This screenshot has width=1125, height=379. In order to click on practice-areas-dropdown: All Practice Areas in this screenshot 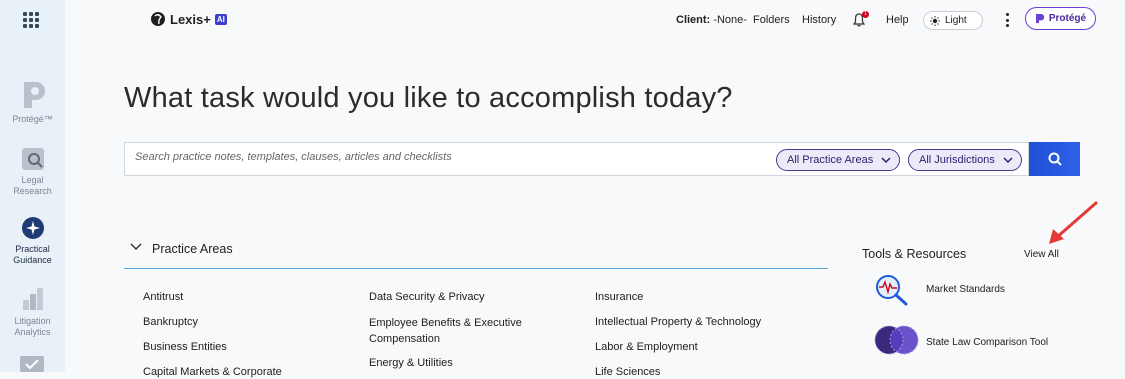, I will do `click(838, 160)`.